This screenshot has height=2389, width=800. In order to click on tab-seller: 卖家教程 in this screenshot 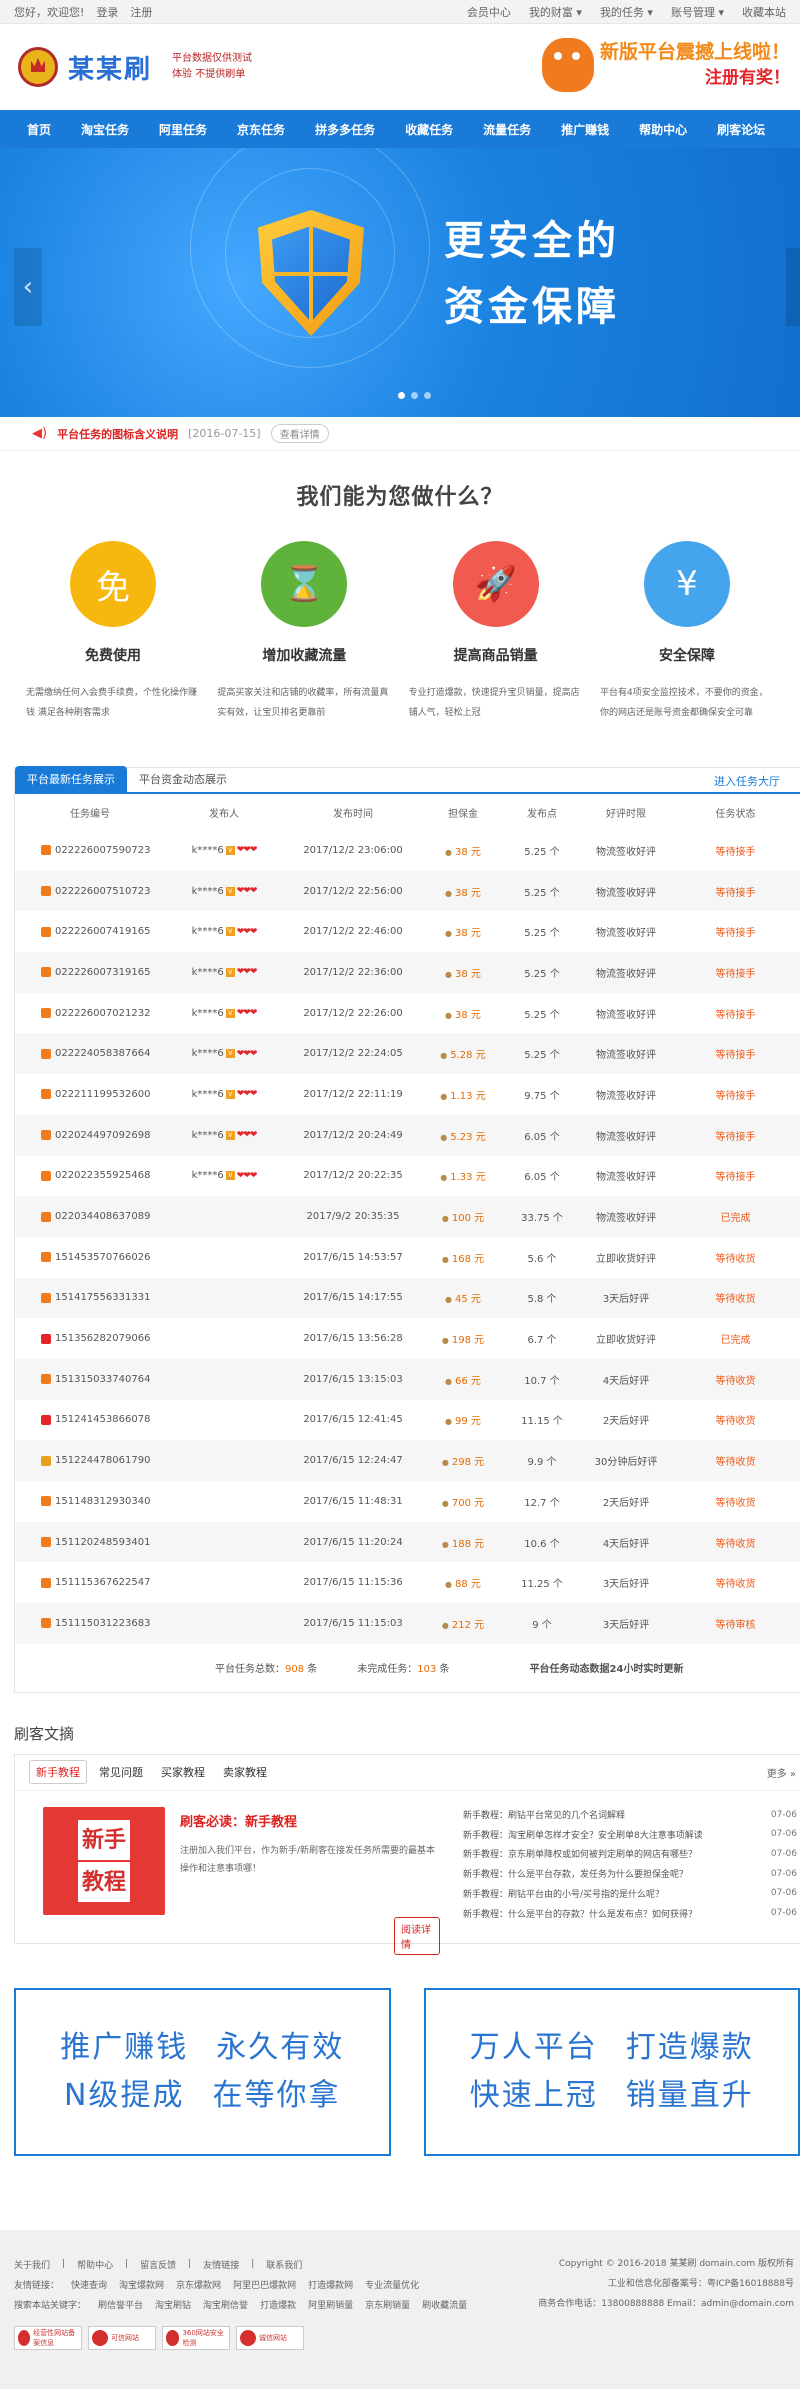, I will do `click(245, 1772)`.